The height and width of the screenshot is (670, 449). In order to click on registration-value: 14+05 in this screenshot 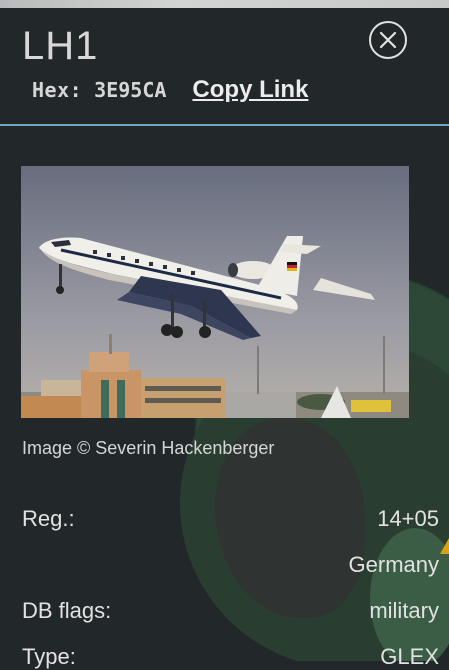, I will do `click(408, 518)`.